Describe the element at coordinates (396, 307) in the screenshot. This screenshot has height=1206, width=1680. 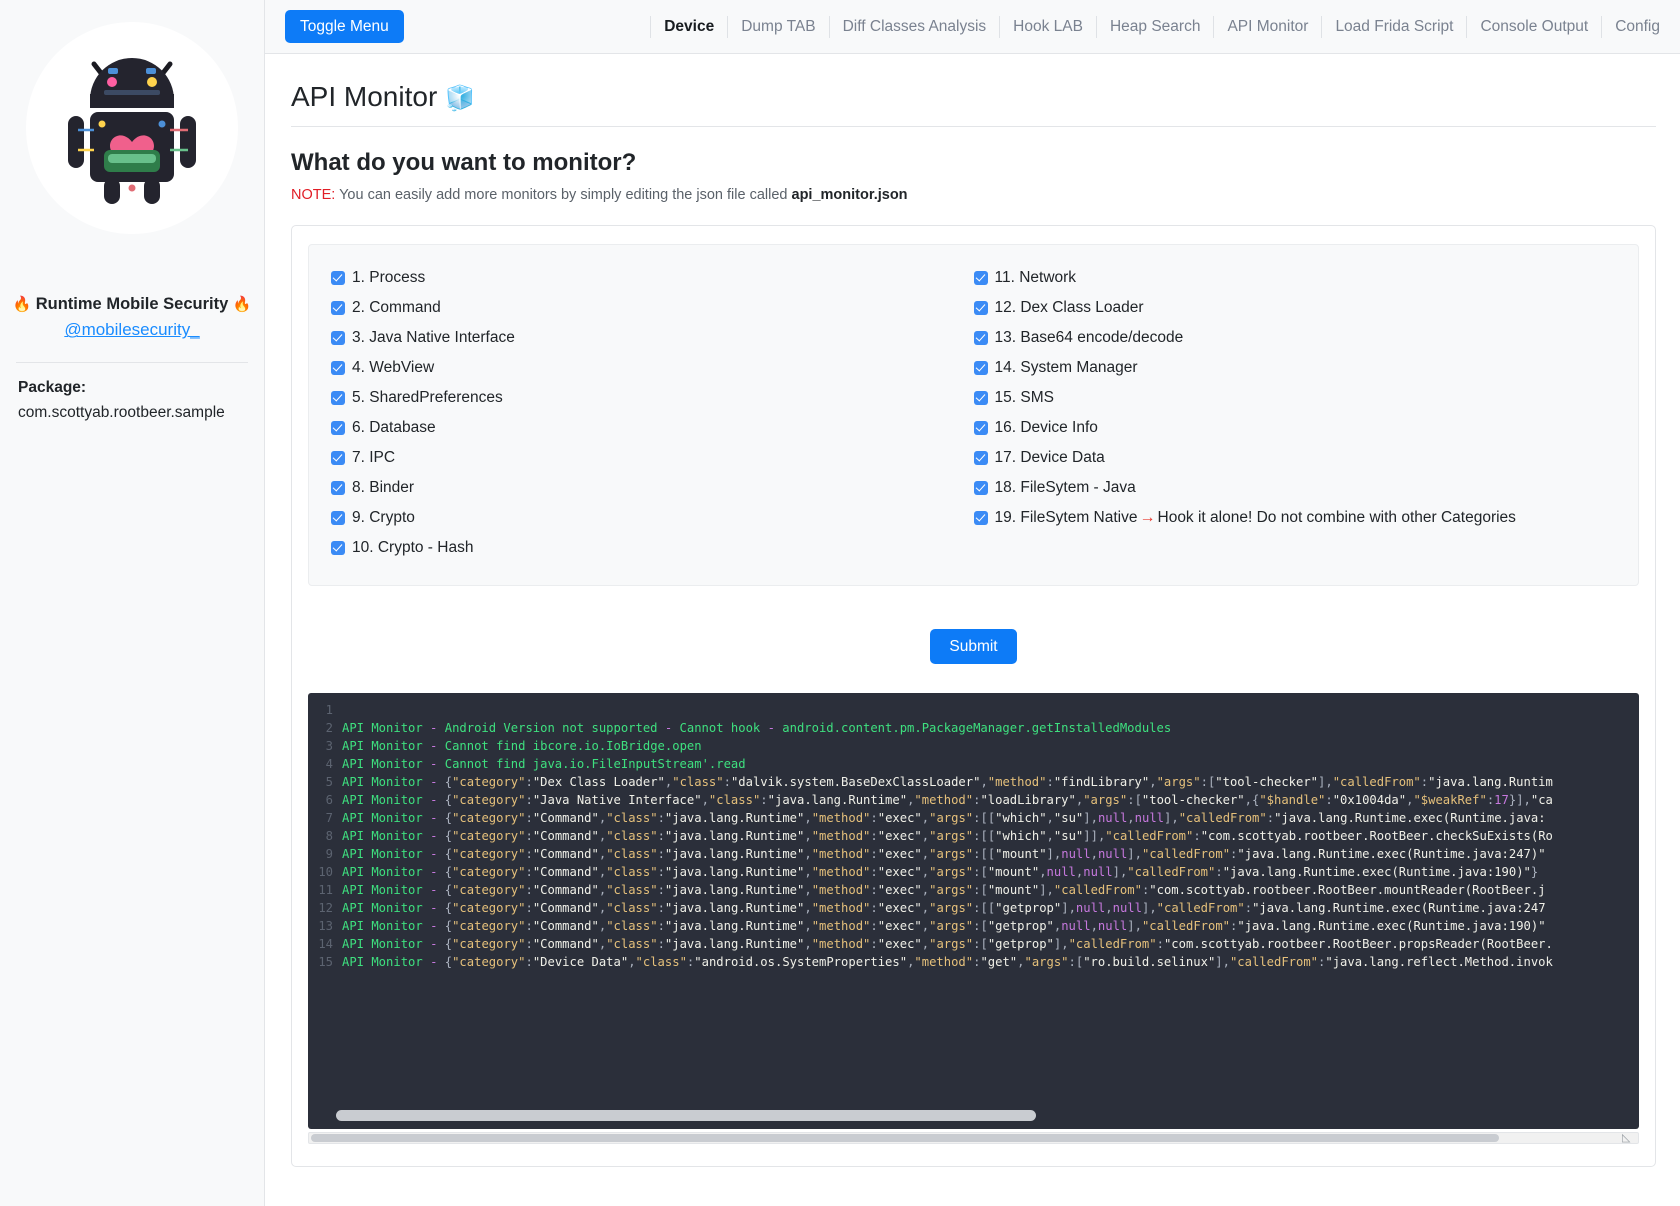
I see `monitor-label: 2. Command` at that location.